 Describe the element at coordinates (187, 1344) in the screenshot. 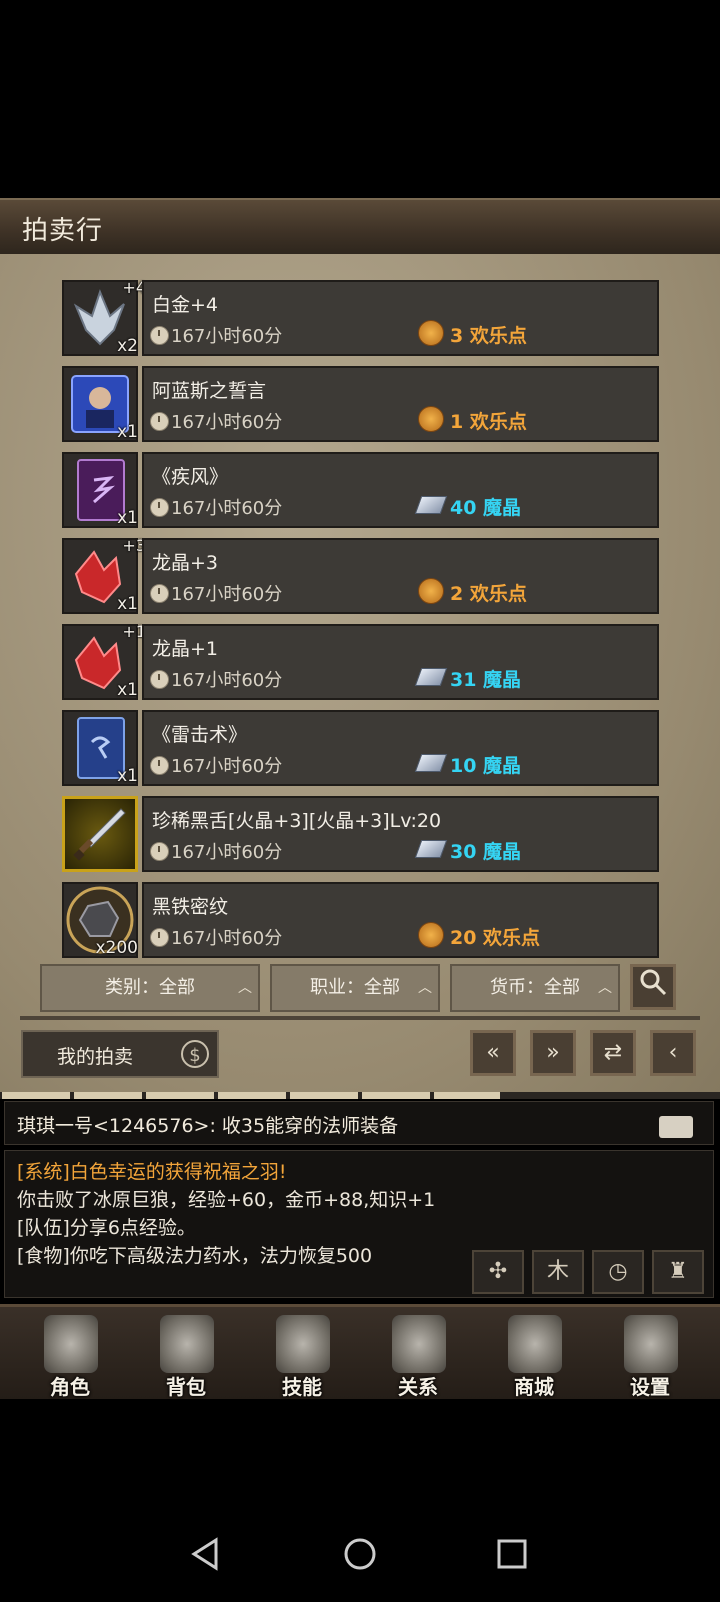

I see `backpack-icon` at that location.